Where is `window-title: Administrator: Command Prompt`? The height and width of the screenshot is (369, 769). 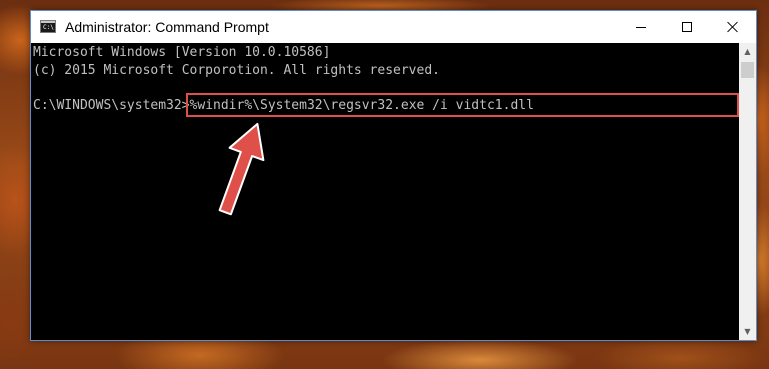
window-title: Administrator: Command Prompt is located at coordinates (167, 27).